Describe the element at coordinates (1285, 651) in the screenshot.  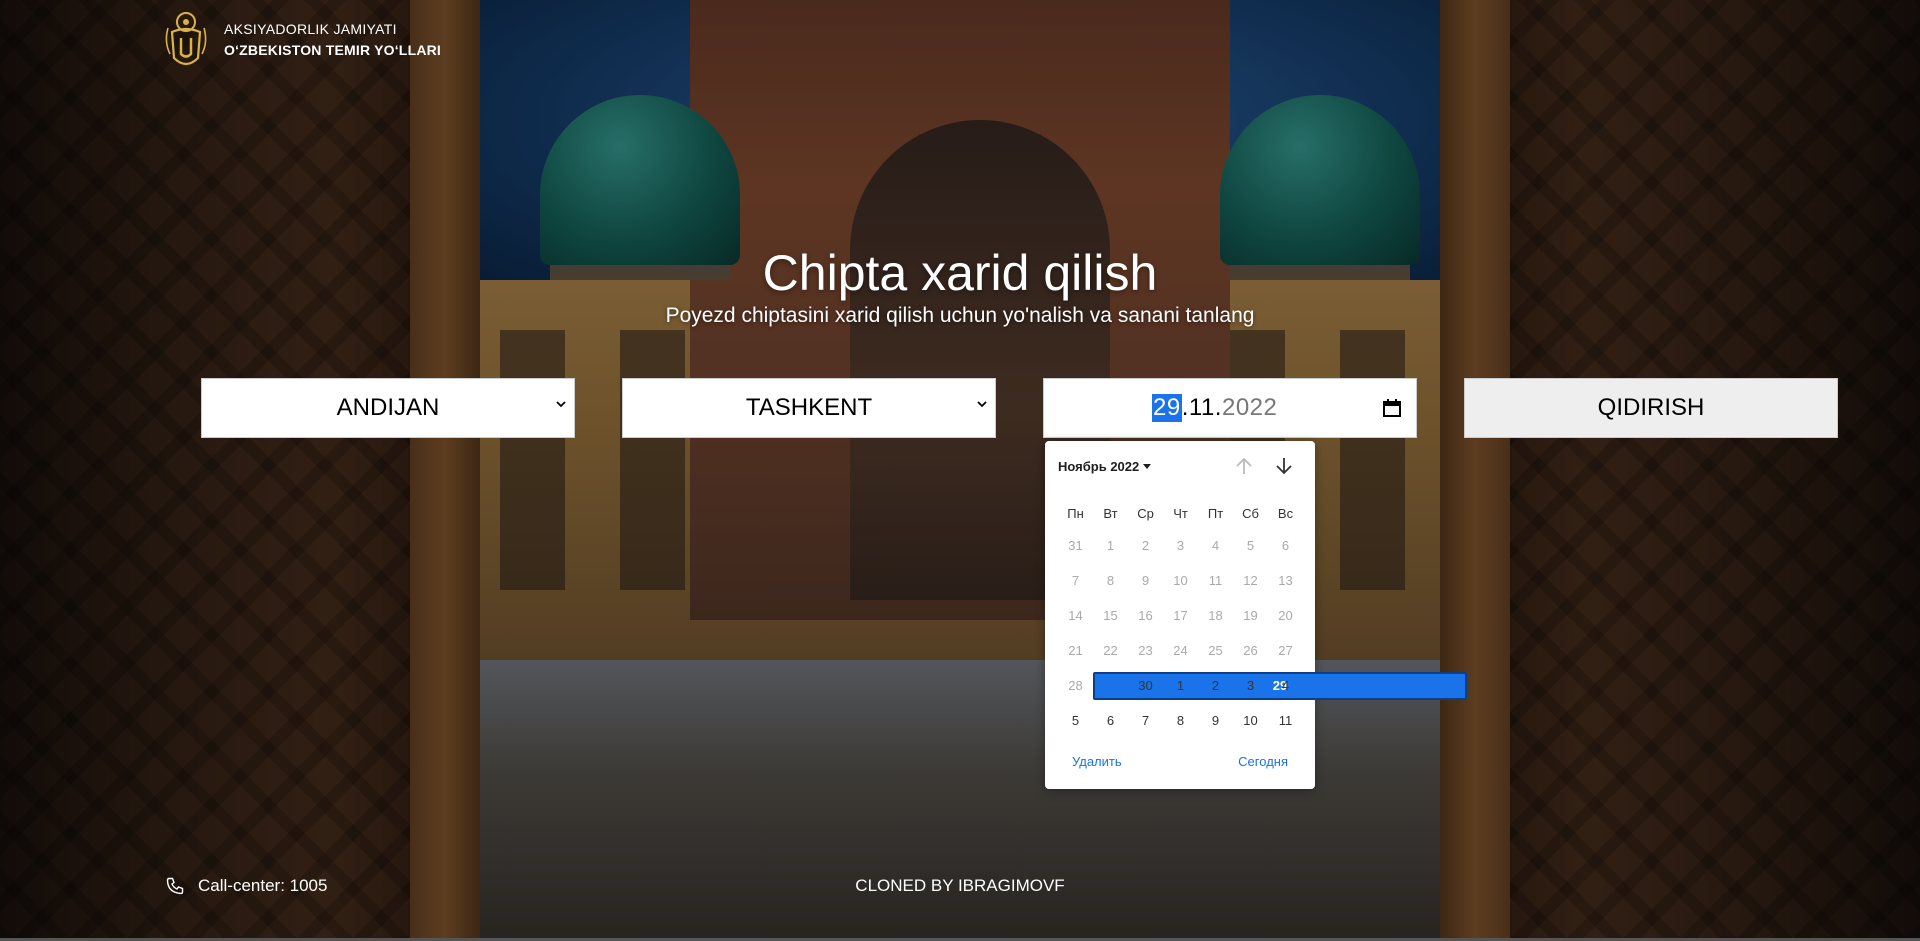
I see `calendar-day: 27` at that location.